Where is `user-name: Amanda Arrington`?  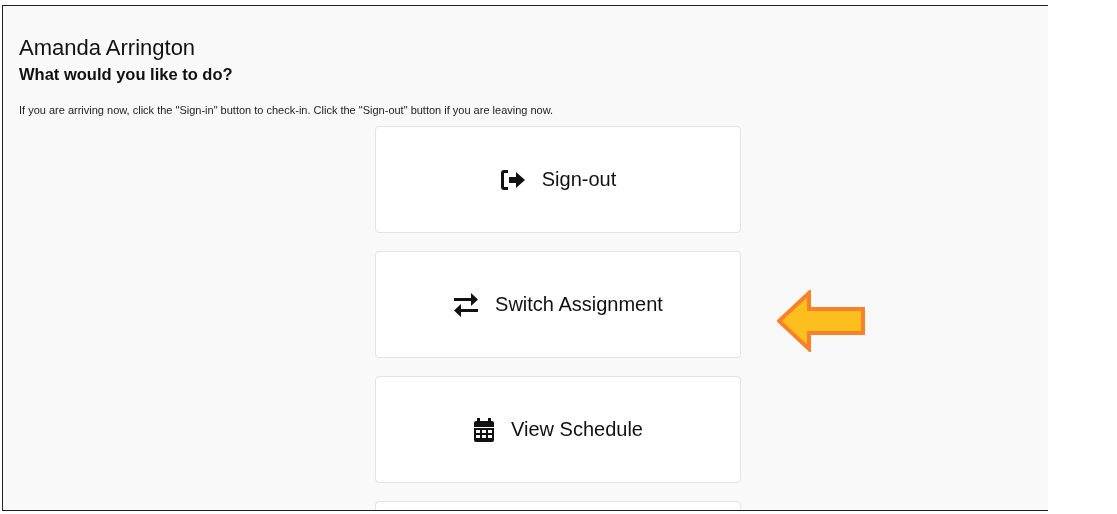
user-name: Amanda Arrington is located at coordinates (108, 48).